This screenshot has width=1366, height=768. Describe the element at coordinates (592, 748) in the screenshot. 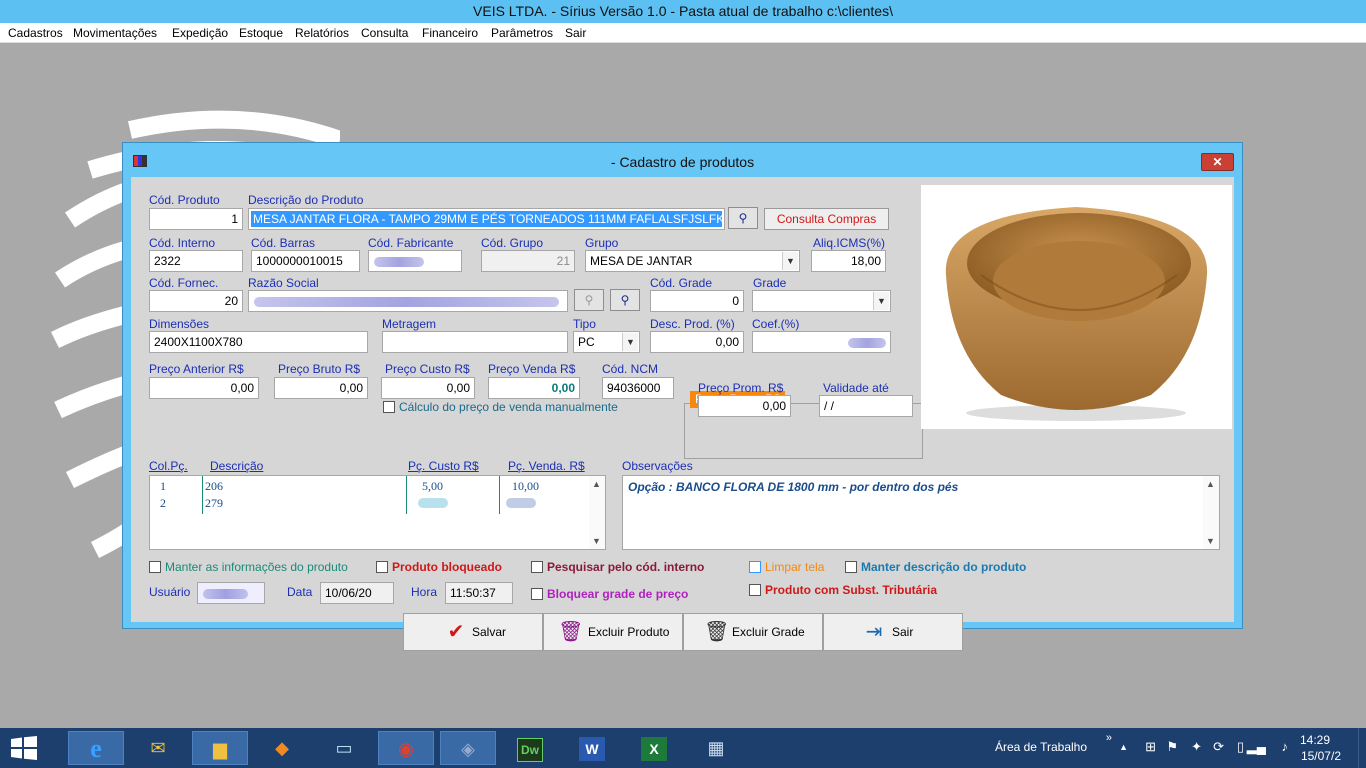

I see `taskbar-word: W` at that location.